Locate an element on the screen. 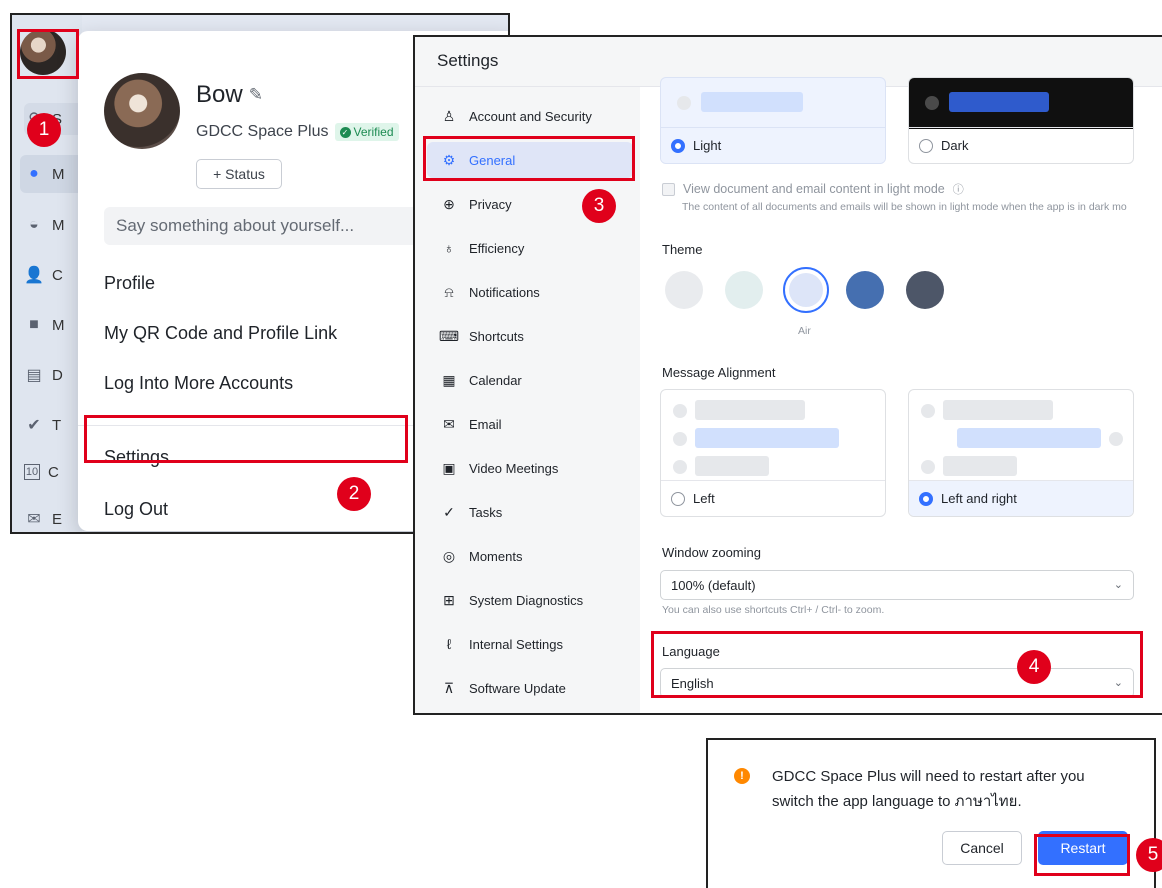 This screenshot has height=888, width=1162. verified-badge: ✓ Verified is located at coordinates (366, 132).